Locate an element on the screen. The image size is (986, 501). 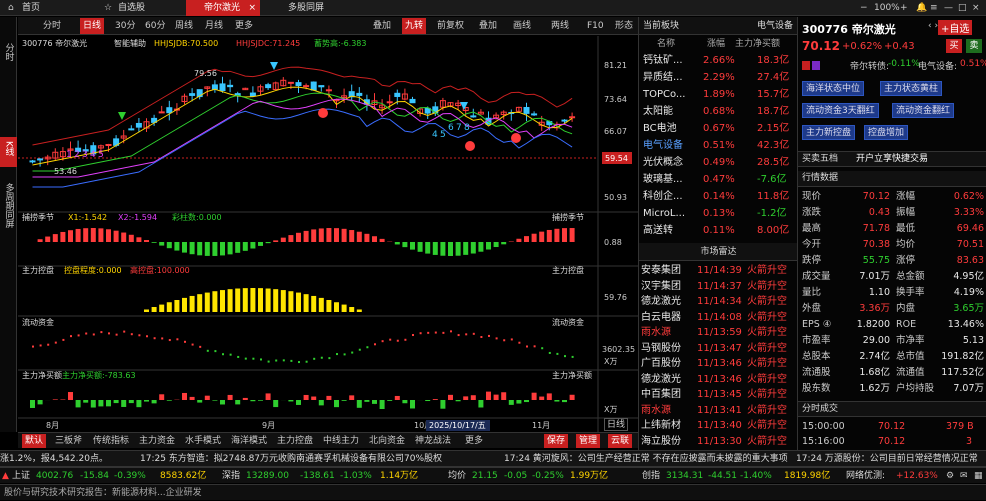
period-indicator: 日线 is located at coordinates (616, 424).